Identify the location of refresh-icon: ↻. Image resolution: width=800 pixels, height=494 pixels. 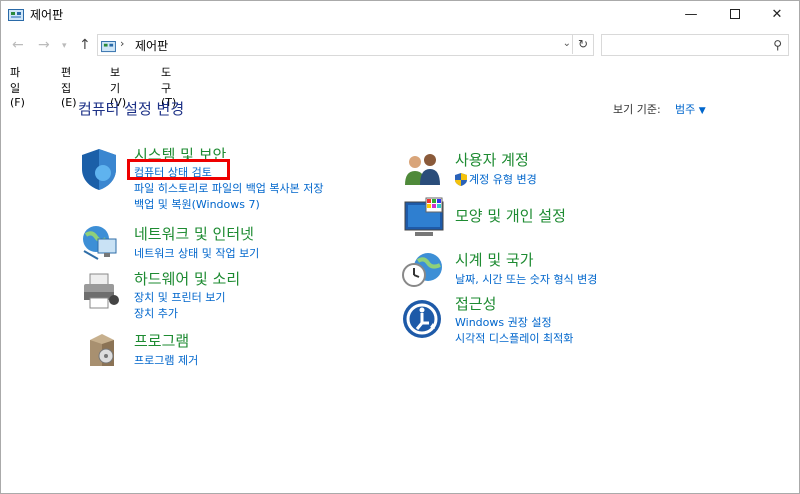
(583, 44).